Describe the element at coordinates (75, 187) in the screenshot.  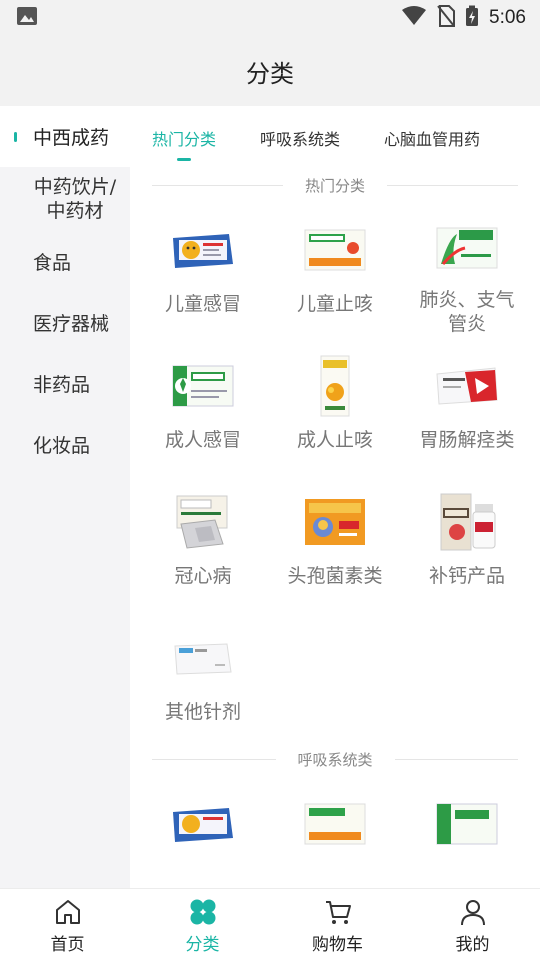
I see `sidebar-item-label-line1: 中药饮片/` at that location.